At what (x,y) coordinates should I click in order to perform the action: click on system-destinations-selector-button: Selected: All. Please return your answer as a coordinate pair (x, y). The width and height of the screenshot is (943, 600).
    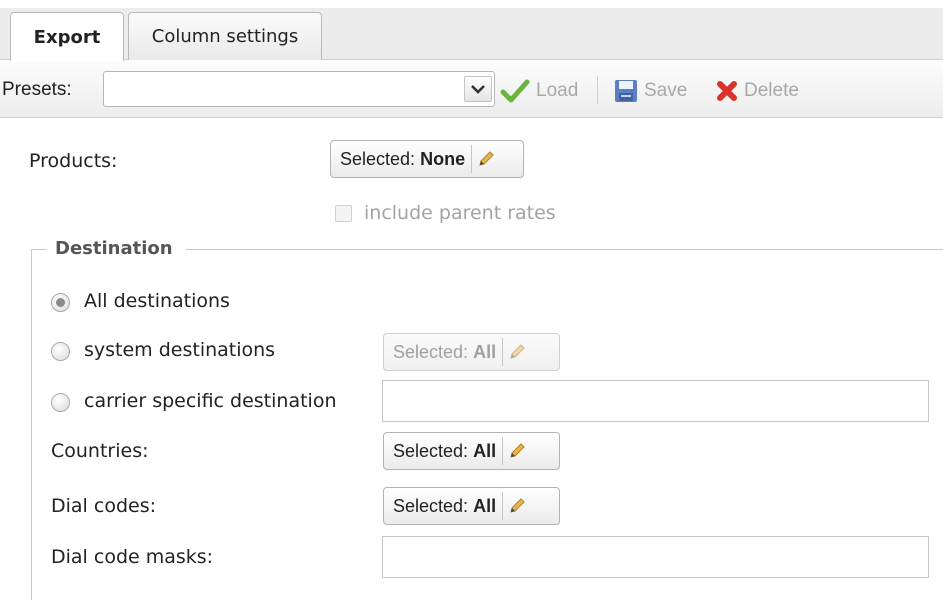
    Looking at the image, I should click on (471, 352).